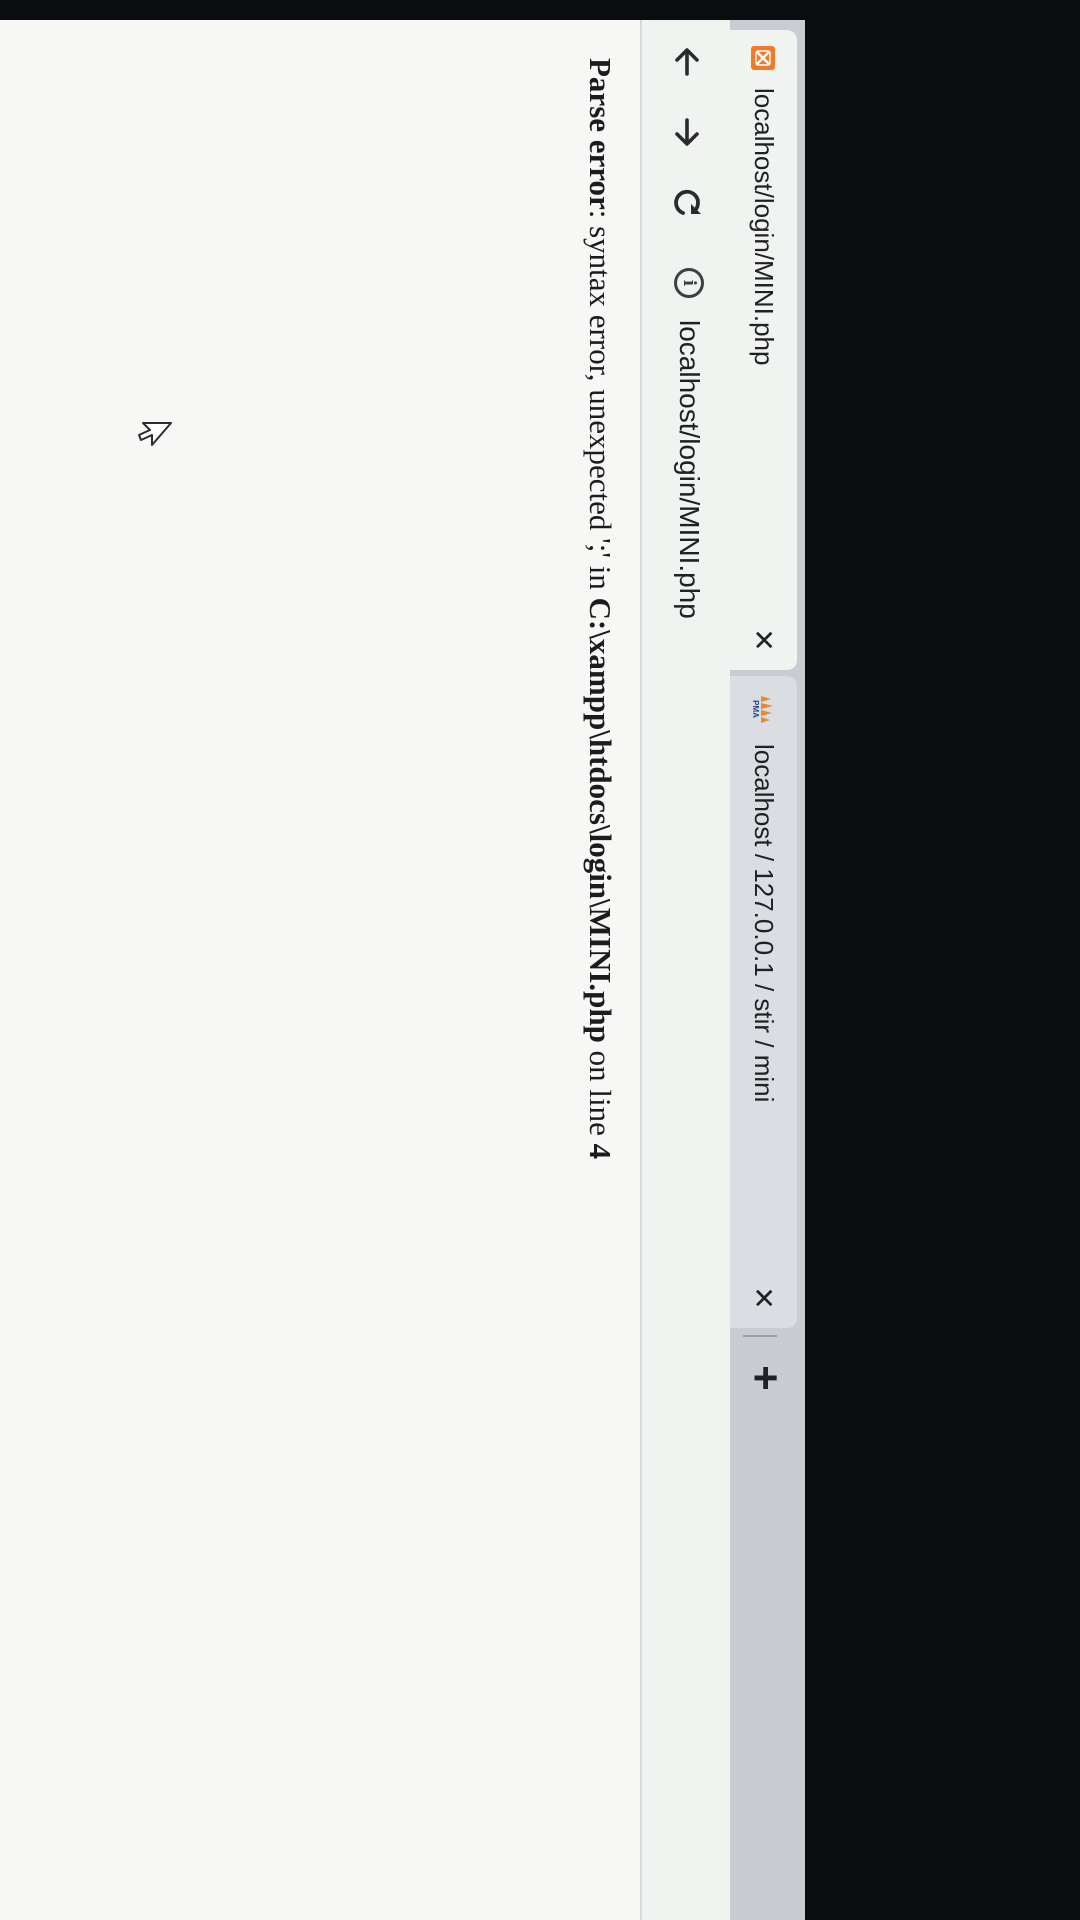 This screenshot has height=1920, width=1080. I want to click on error-file-path: C:\xampp\htdocs\login\MINI.php, so click(600, 820).